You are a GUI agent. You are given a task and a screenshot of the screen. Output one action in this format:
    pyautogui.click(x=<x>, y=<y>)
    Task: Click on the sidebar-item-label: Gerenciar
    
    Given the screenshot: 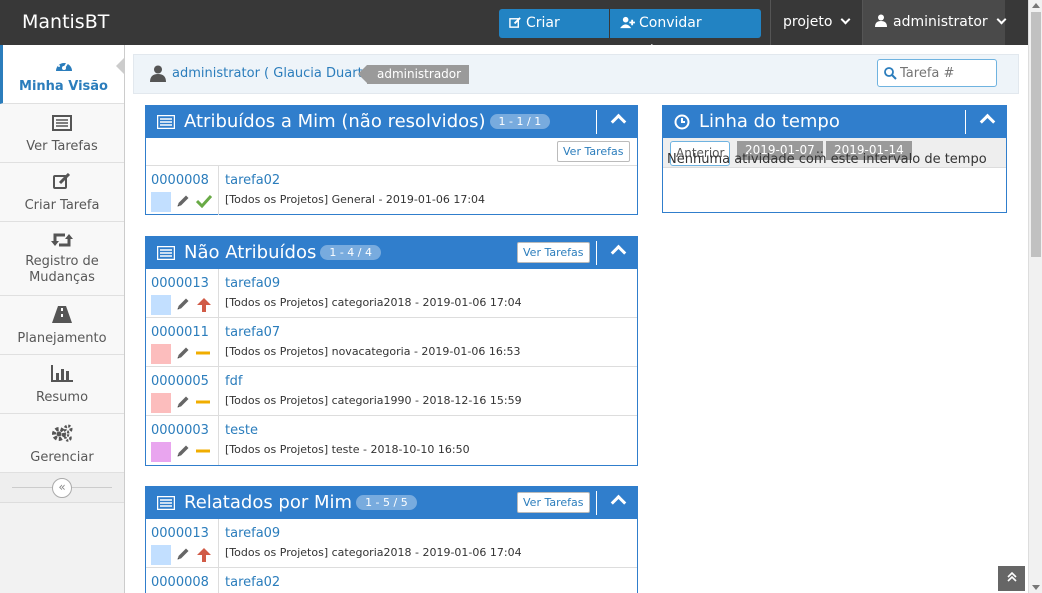 What is the action you would take?
    pyautogui.click(x=62, y=457)
    